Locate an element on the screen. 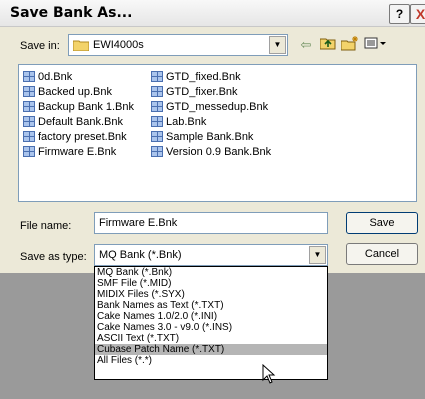 This screenshot has height=399, width=425. views-glyph is located at coordinates (375, 43).